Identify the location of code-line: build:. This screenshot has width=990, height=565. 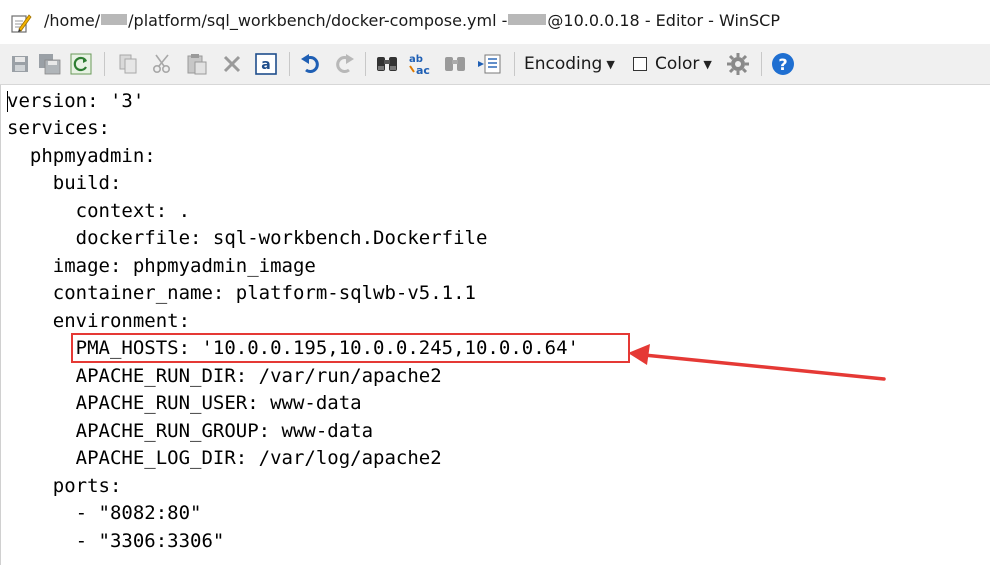
(64, 183).